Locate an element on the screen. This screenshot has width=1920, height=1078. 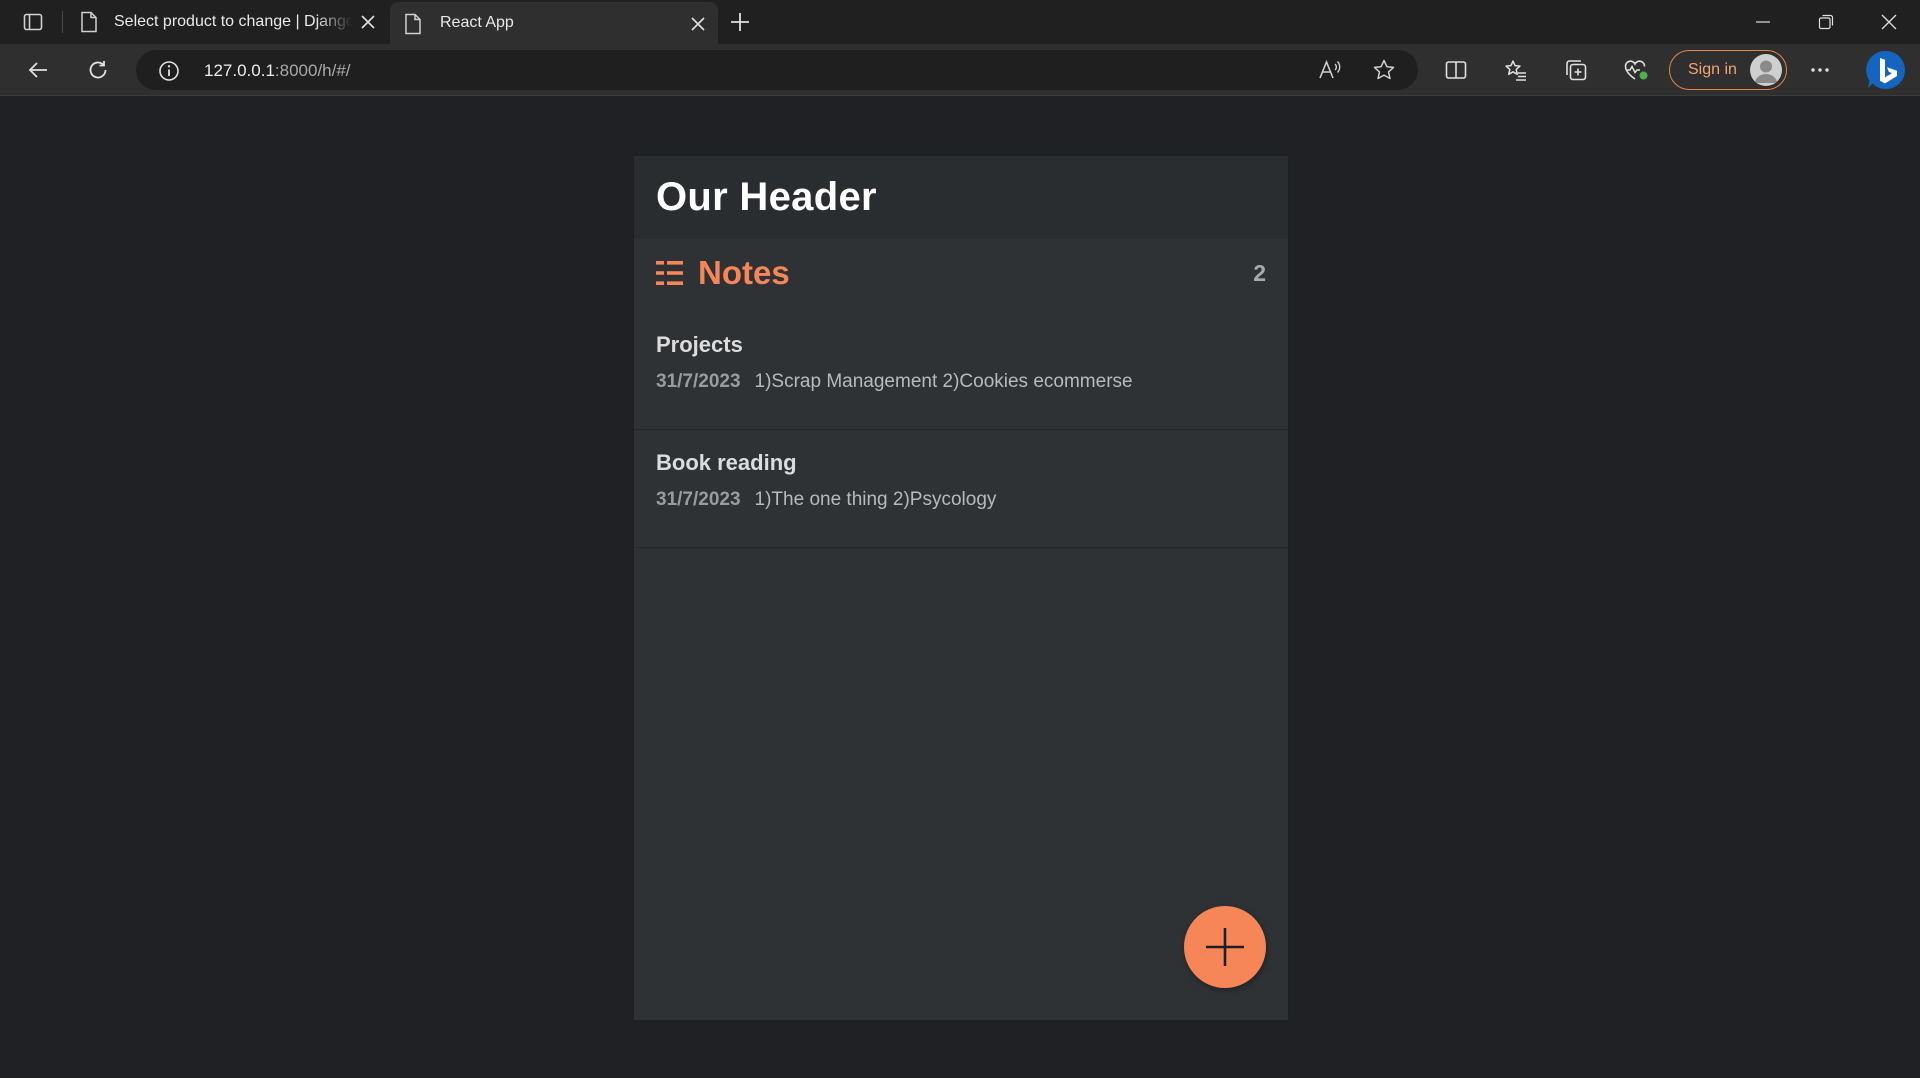
profile-avatar-icon is located at coordinates (1766, 70).